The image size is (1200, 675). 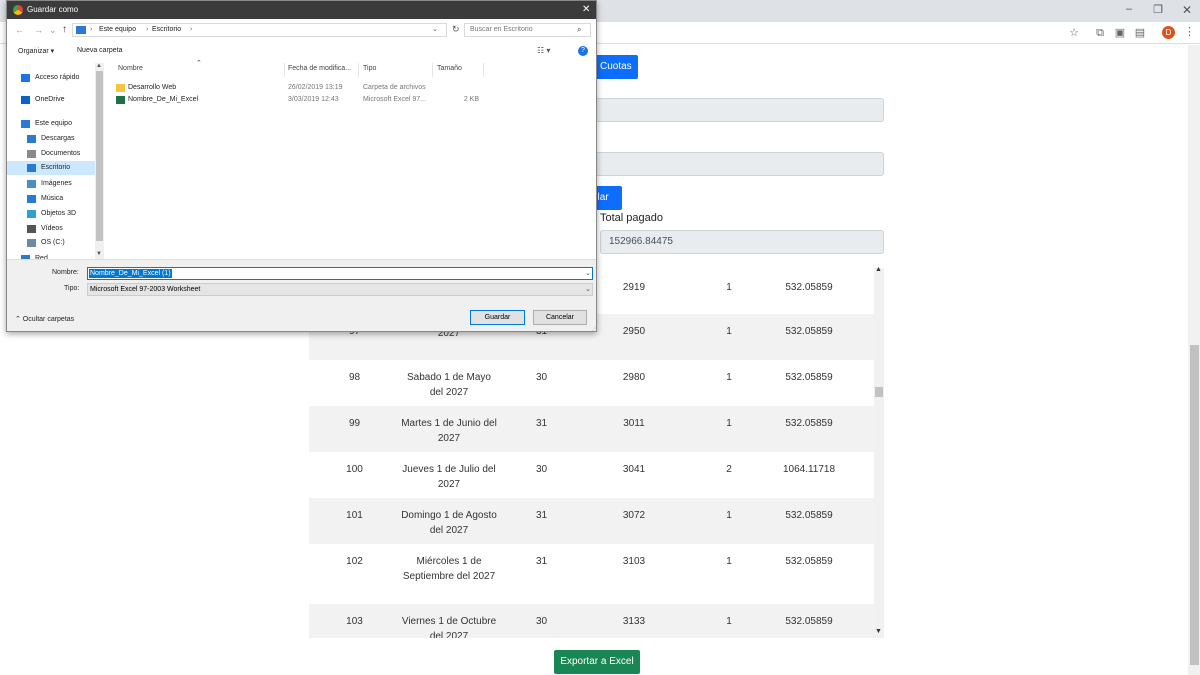 What do you see at coordinates (51, 199) in the screenshot?
I see `nav-item-música: Música` at bounding box center [51, 199].